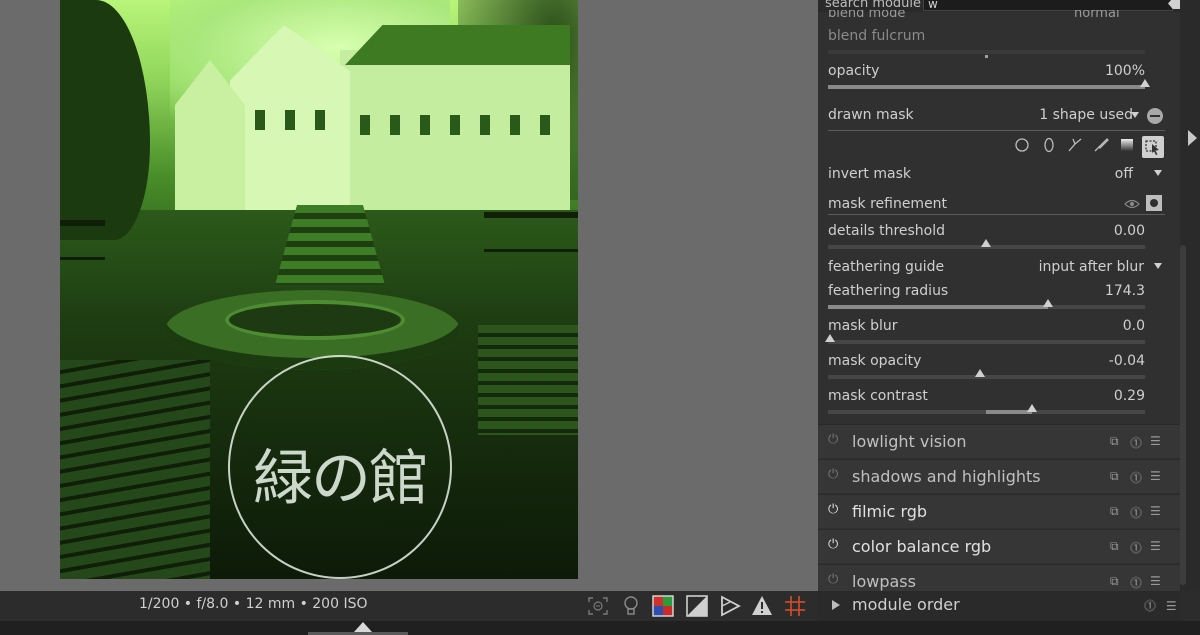 This screenshot has height=635, width=1200. I want to click on module-order-row: module order ⓵ ☰, so click(999, 606).